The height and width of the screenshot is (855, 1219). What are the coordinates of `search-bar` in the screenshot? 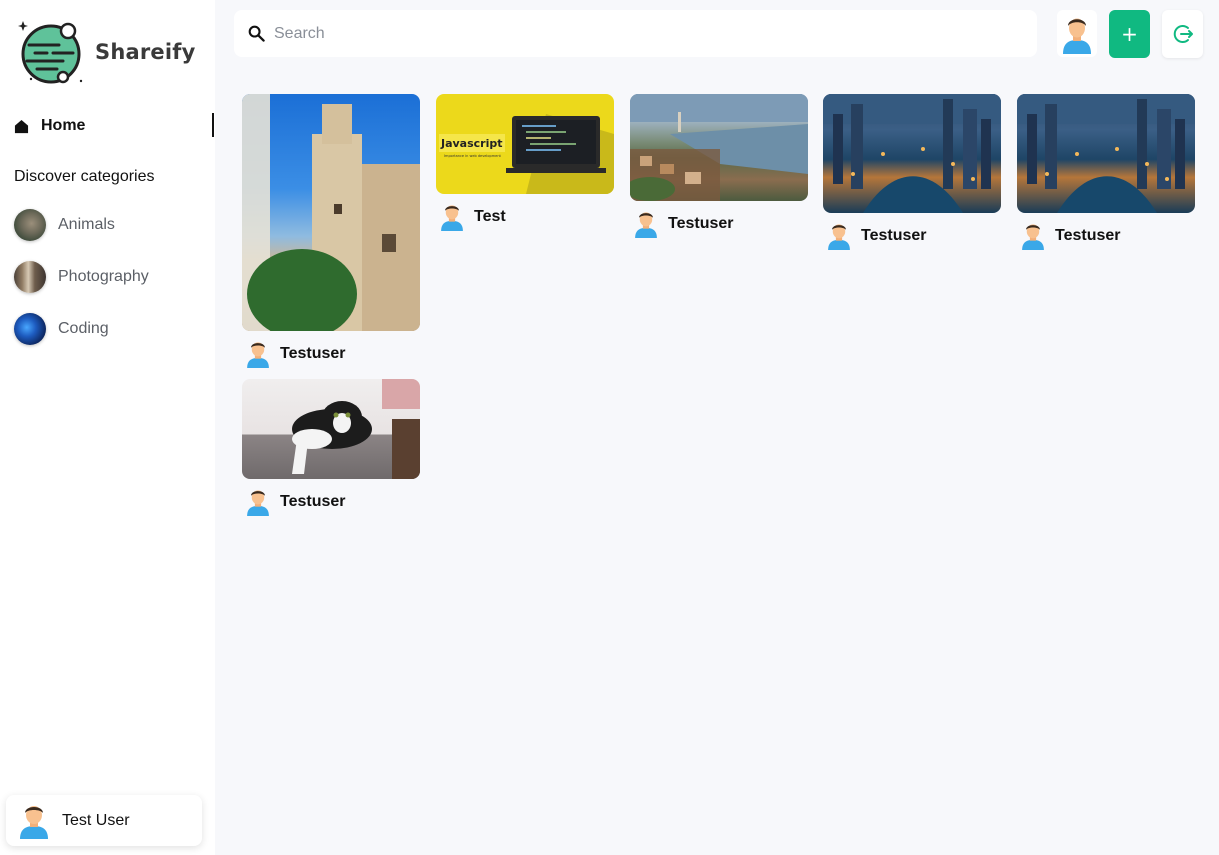 It's located at (635, 33).